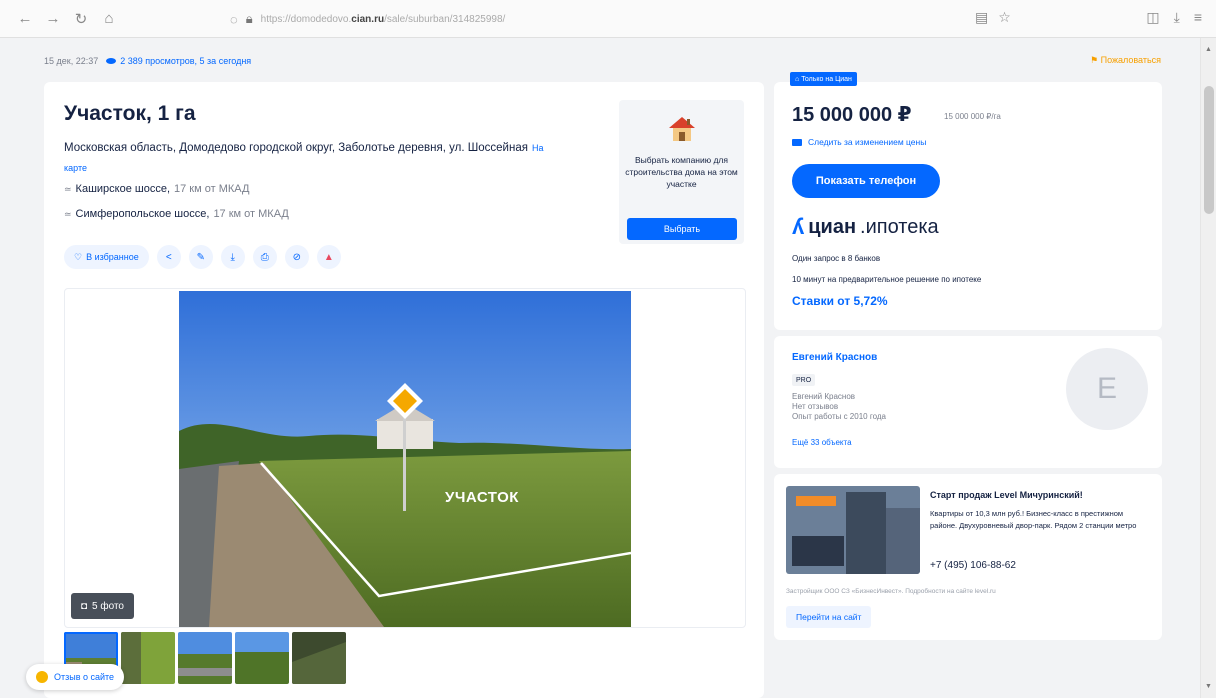 Image resolution: width=1216 pixels, height=698 pixels. What do you see at coordinates (178, 61) in the screenshot?
I see `views-link: 2 389 просмотров, 5 за сегодня` at bounding box center [178, 61].